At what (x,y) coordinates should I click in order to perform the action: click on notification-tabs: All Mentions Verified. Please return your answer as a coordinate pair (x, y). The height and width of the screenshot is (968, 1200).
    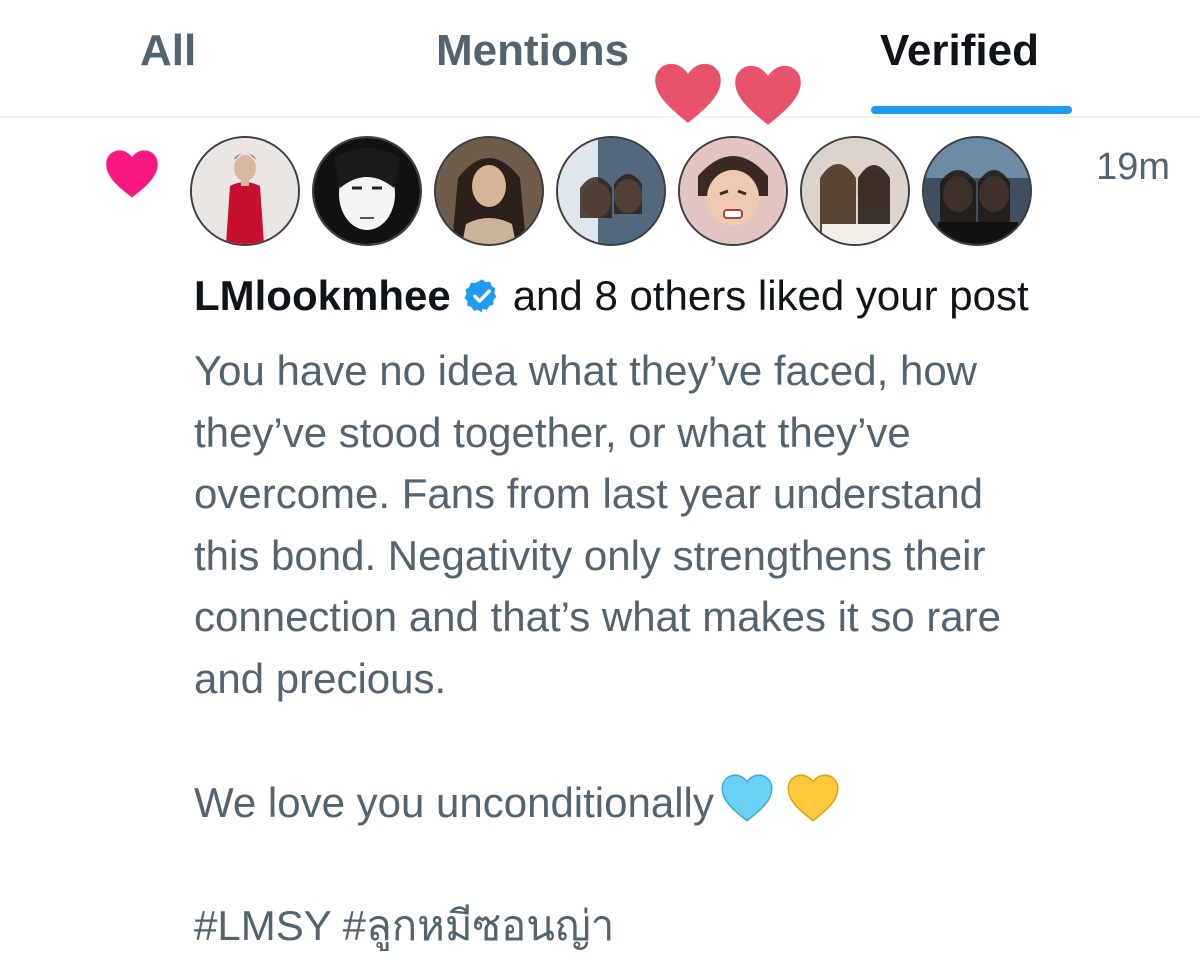
    Looking at the image, I should click on (600, 58).